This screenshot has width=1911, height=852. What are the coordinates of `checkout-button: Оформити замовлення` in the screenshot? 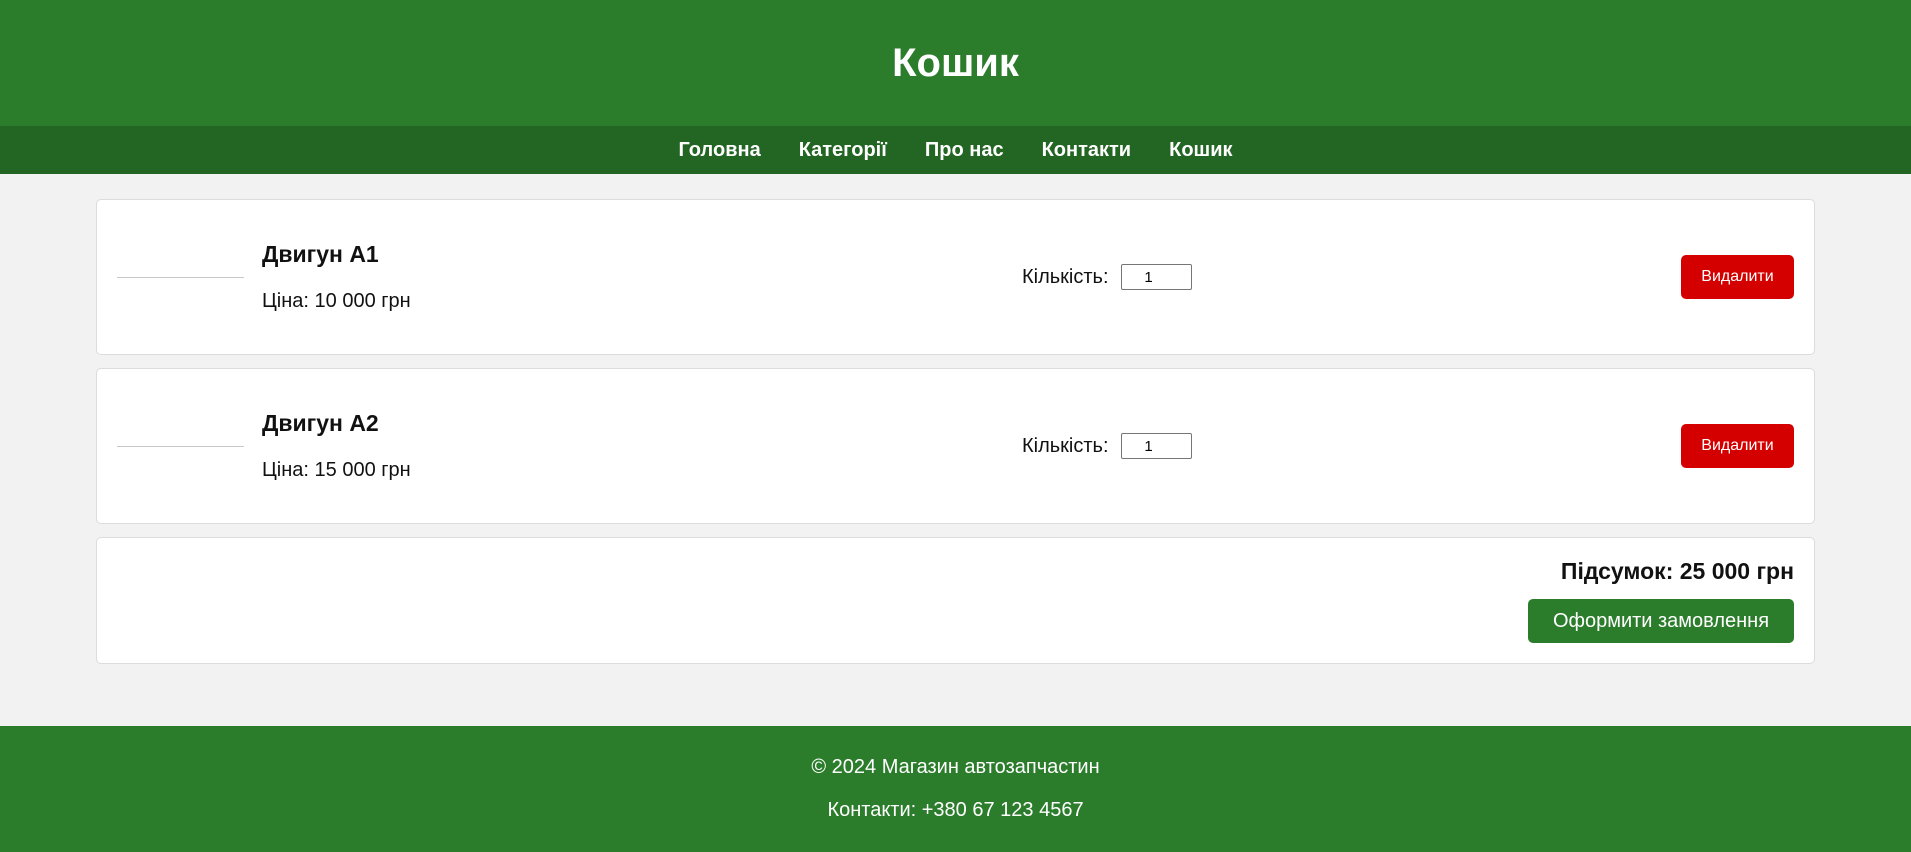 It's located at (1661, 621).